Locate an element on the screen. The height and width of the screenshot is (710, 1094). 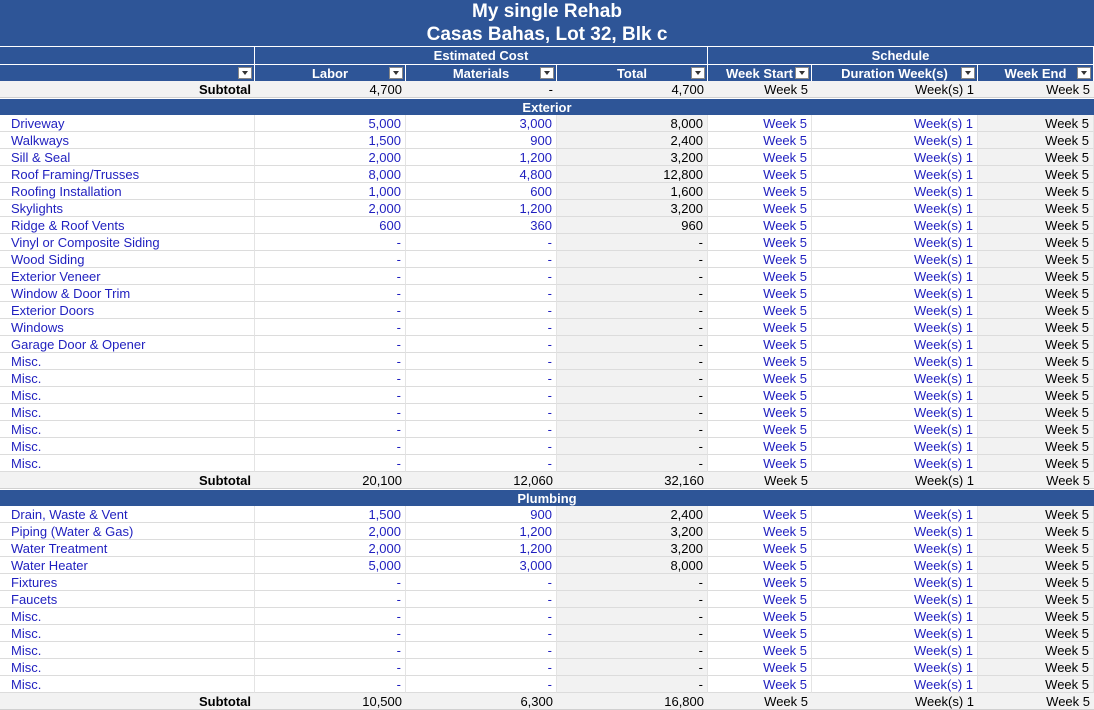
labor-cell: 600 is located at coordinates (330, 225).